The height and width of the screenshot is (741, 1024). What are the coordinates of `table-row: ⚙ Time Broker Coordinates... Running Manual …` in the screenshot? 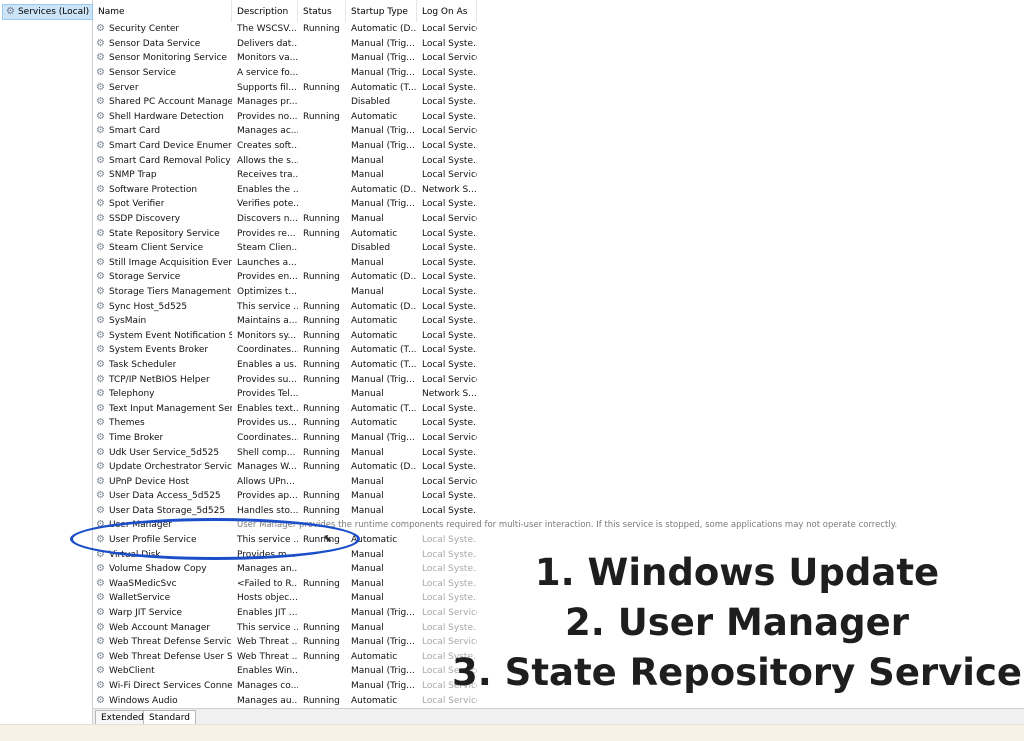 It's located at (558, 438).